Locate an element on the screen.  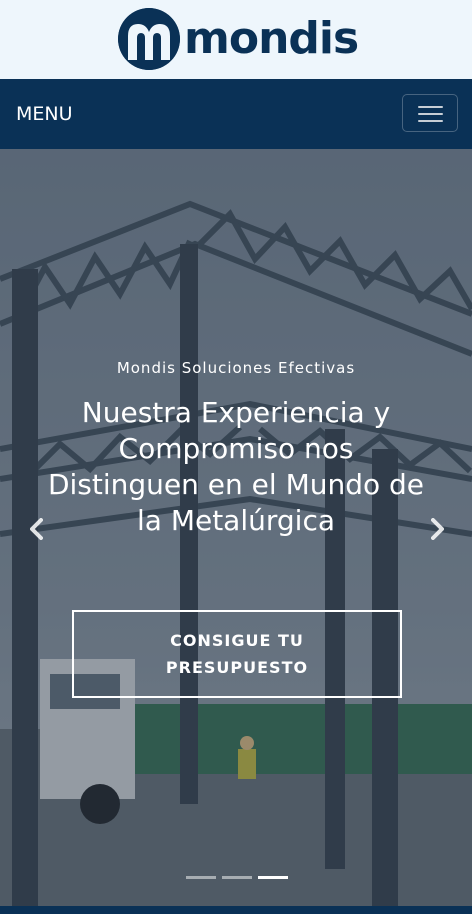
footer-strip is located at coordinates (236, 910).